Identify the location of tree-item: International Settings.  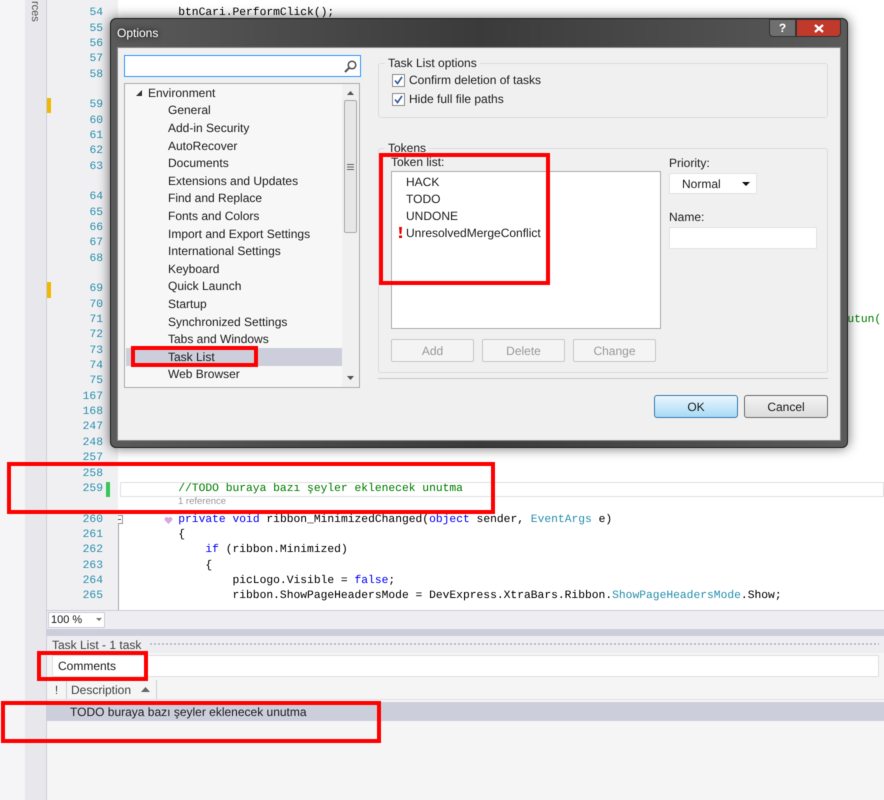
(224, 251).